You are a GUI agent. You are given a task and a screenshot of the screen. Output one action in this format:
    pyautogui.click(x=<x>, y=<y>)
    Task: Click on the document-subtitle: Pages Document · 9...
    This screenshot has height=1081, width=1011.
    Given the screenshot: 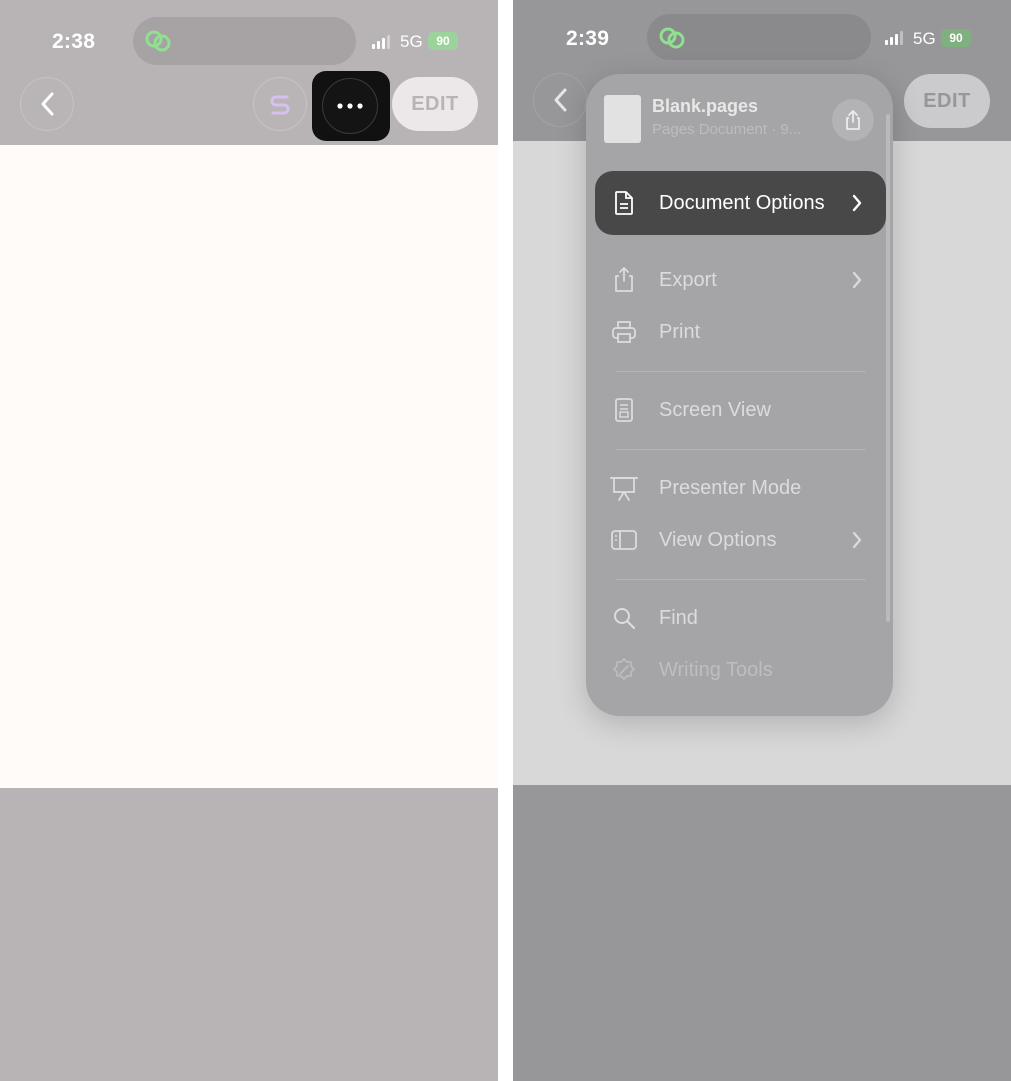 What is the action you would take?
    pyautogui.click(x=727, y=129)
    